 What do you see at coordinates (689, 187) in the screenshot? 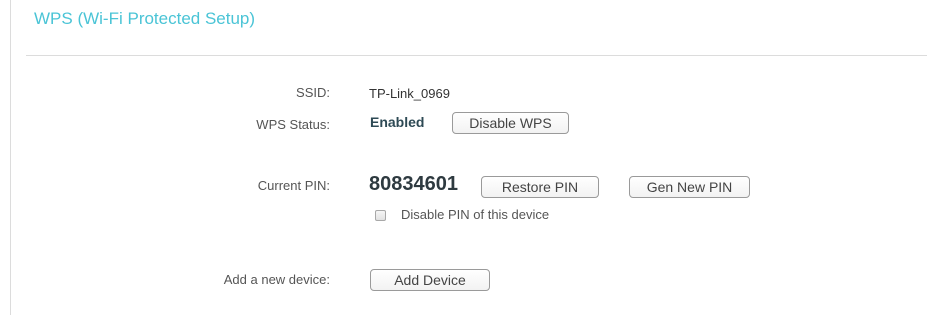
I see `gen-new-pin-button: Gen New PIN` at bounding box center [689, 187].